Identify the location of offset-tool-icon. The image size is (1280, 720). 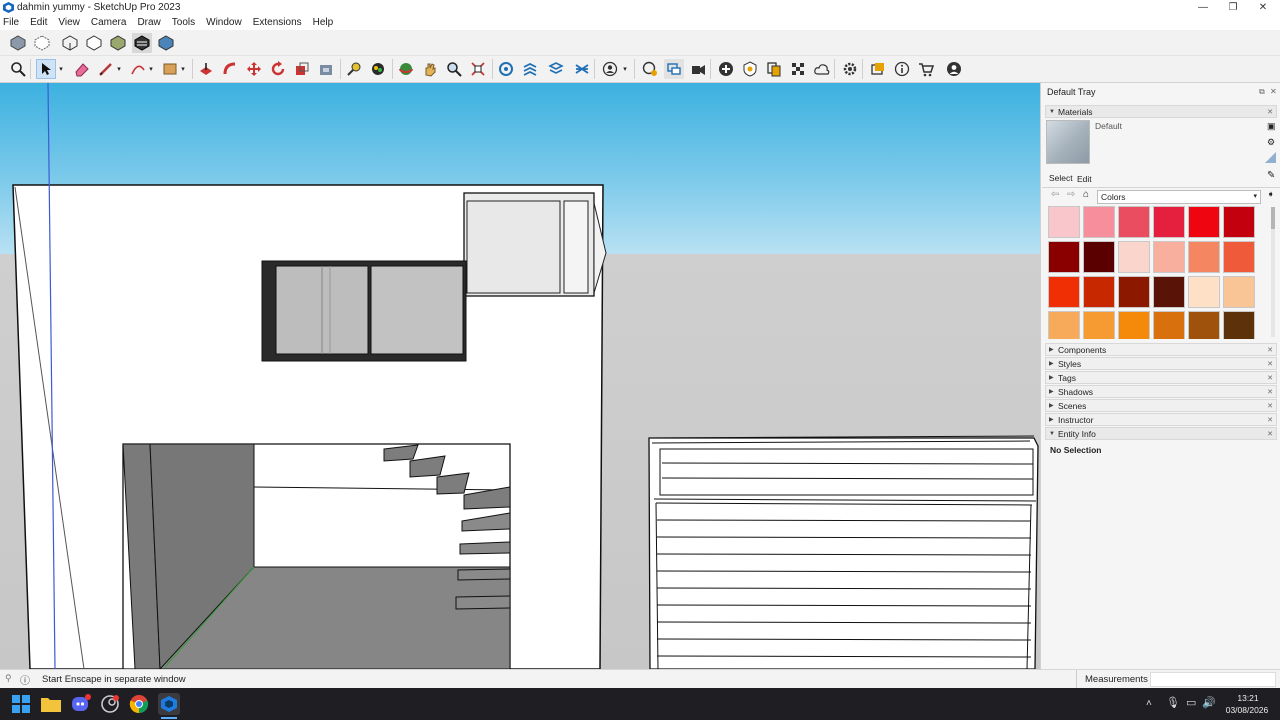
(326, 69).